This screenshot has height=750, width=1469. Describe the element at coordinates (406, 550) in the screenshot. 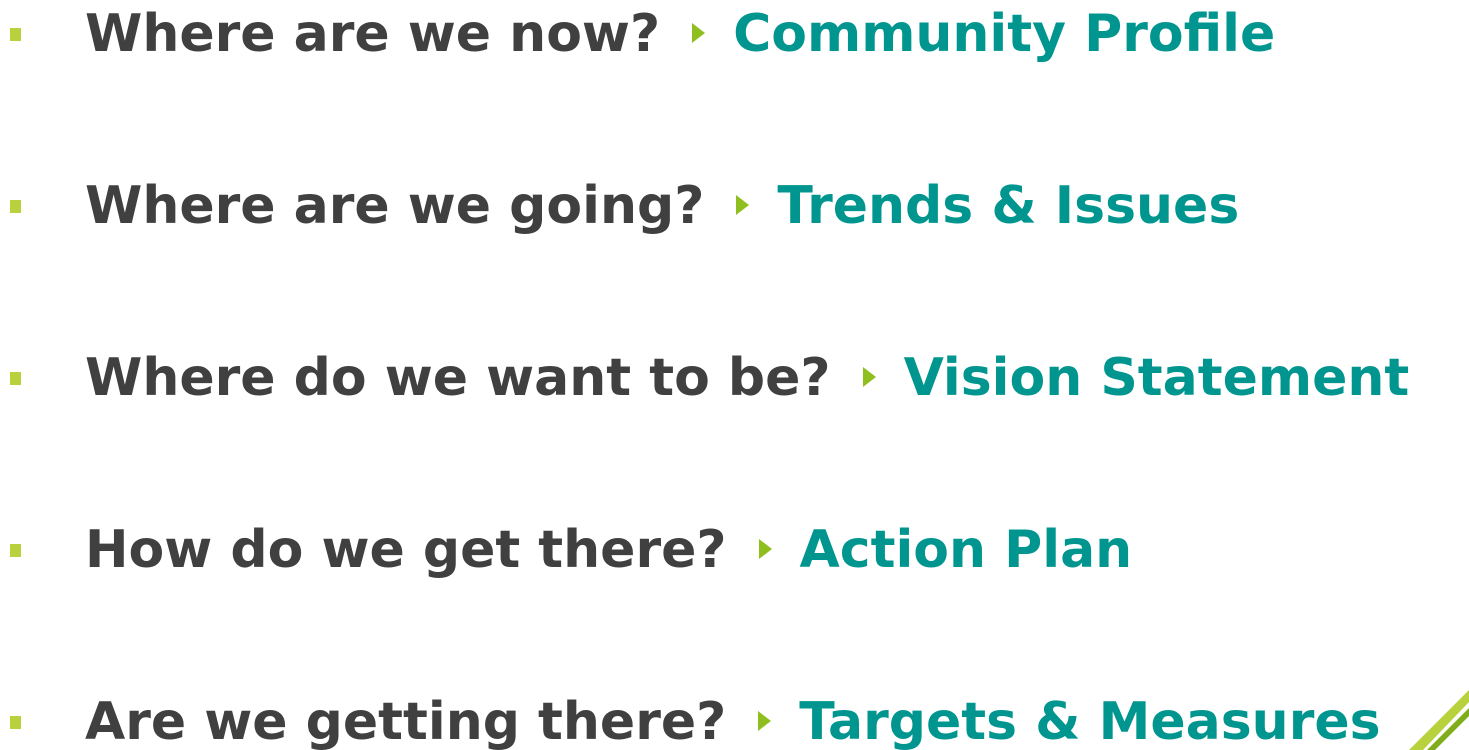

I see `question-text: How do we get there?` at that location.